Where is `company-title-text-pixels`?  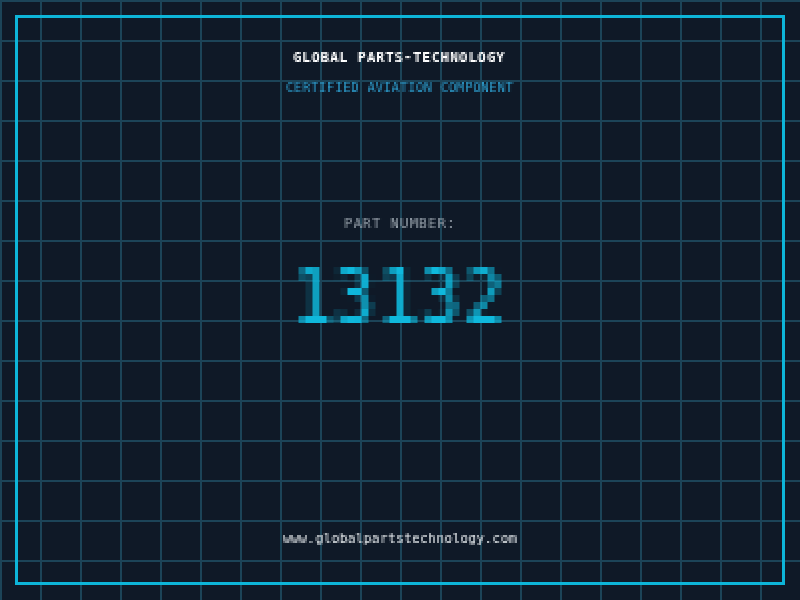
company-title-text-pixels is located at coordinates (400, 58).